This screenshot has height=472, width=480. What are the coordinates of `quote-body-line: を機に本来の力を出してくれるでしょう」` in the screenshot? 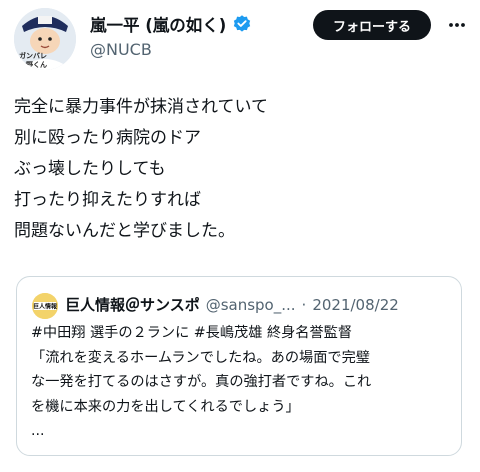 It's located at (165, 406).